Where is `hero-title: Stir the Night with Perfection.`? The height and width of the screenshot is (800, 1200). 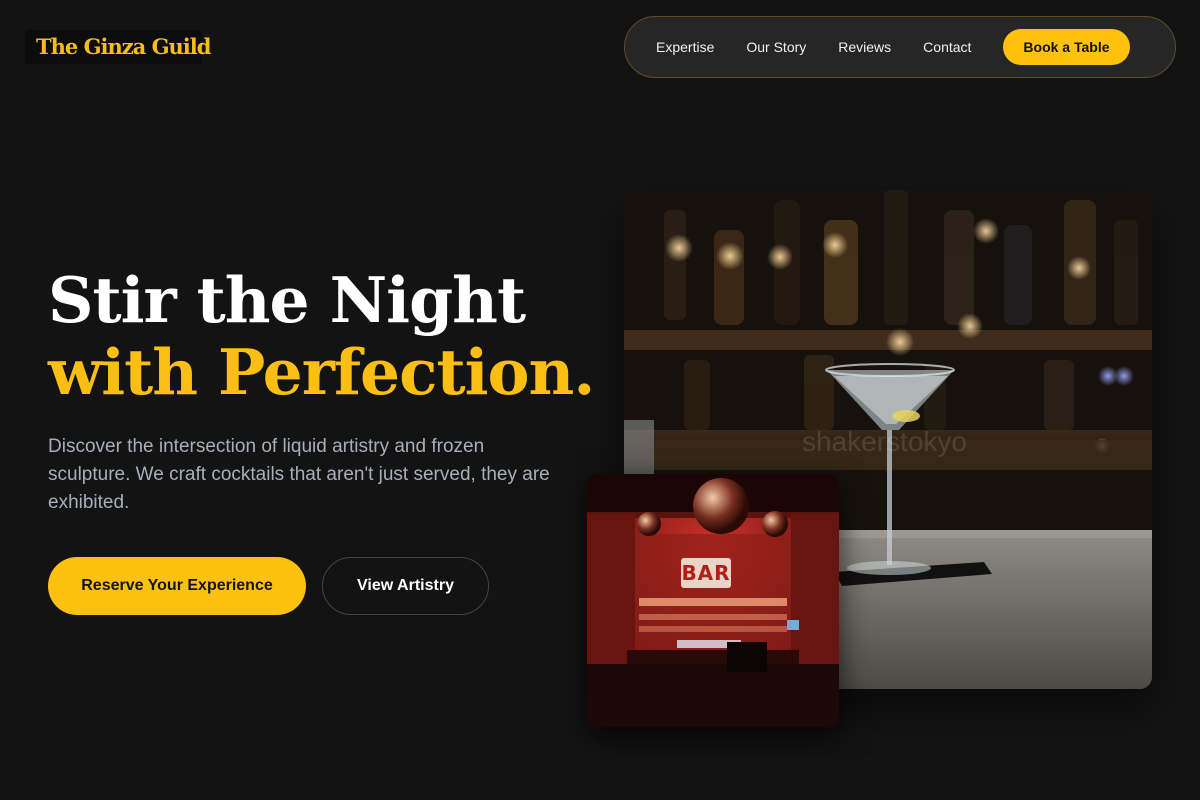 hero-title: Stir the Night with Perfection. is located at coordinates (328, 336).